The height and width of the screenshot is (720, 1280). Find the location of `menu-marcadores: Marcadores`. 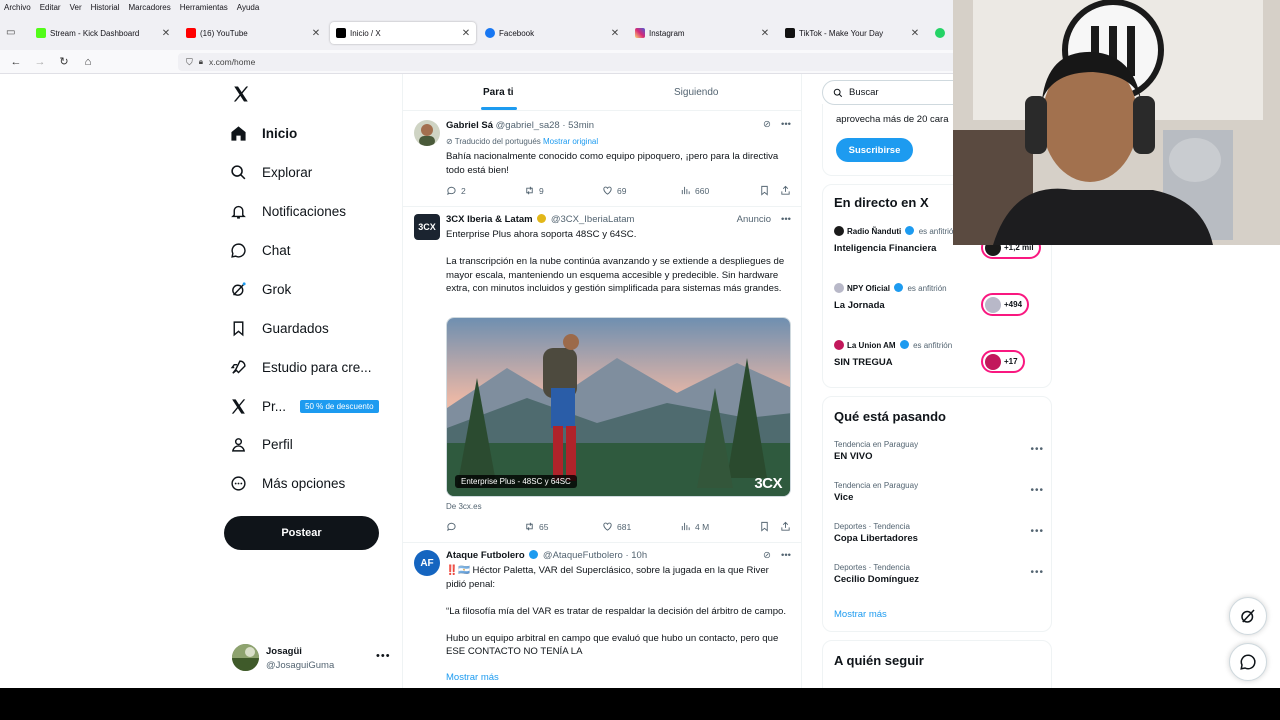

menu-marcadores: Marcadores is located at coordinates (150, 7).